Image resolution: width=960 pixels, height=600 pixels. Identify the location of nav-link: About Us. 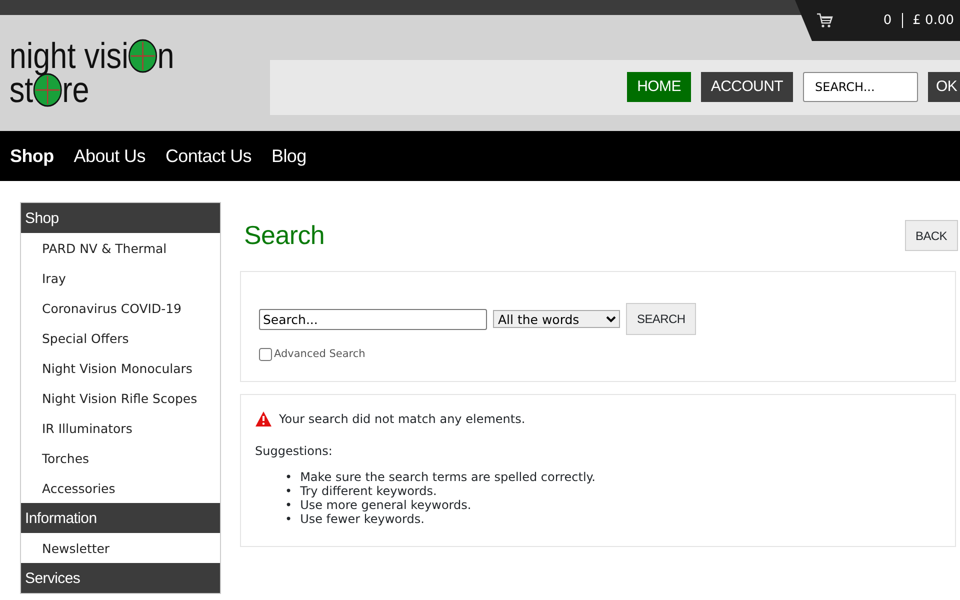
(110, 156).